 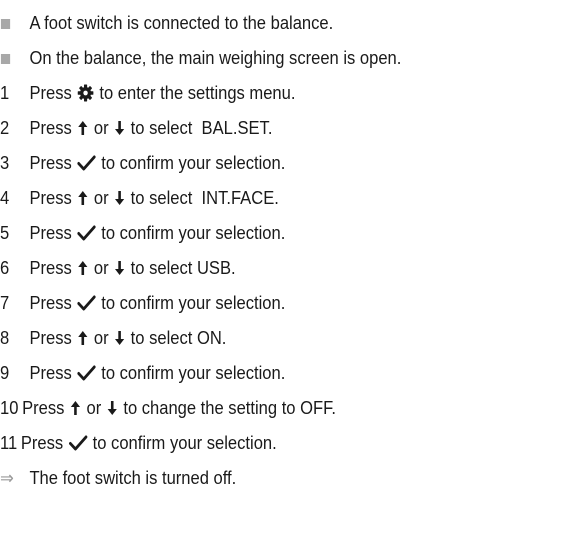 I want to click on step-item: 4 Press or to select INT.FACE., so click(x=139, y=198).